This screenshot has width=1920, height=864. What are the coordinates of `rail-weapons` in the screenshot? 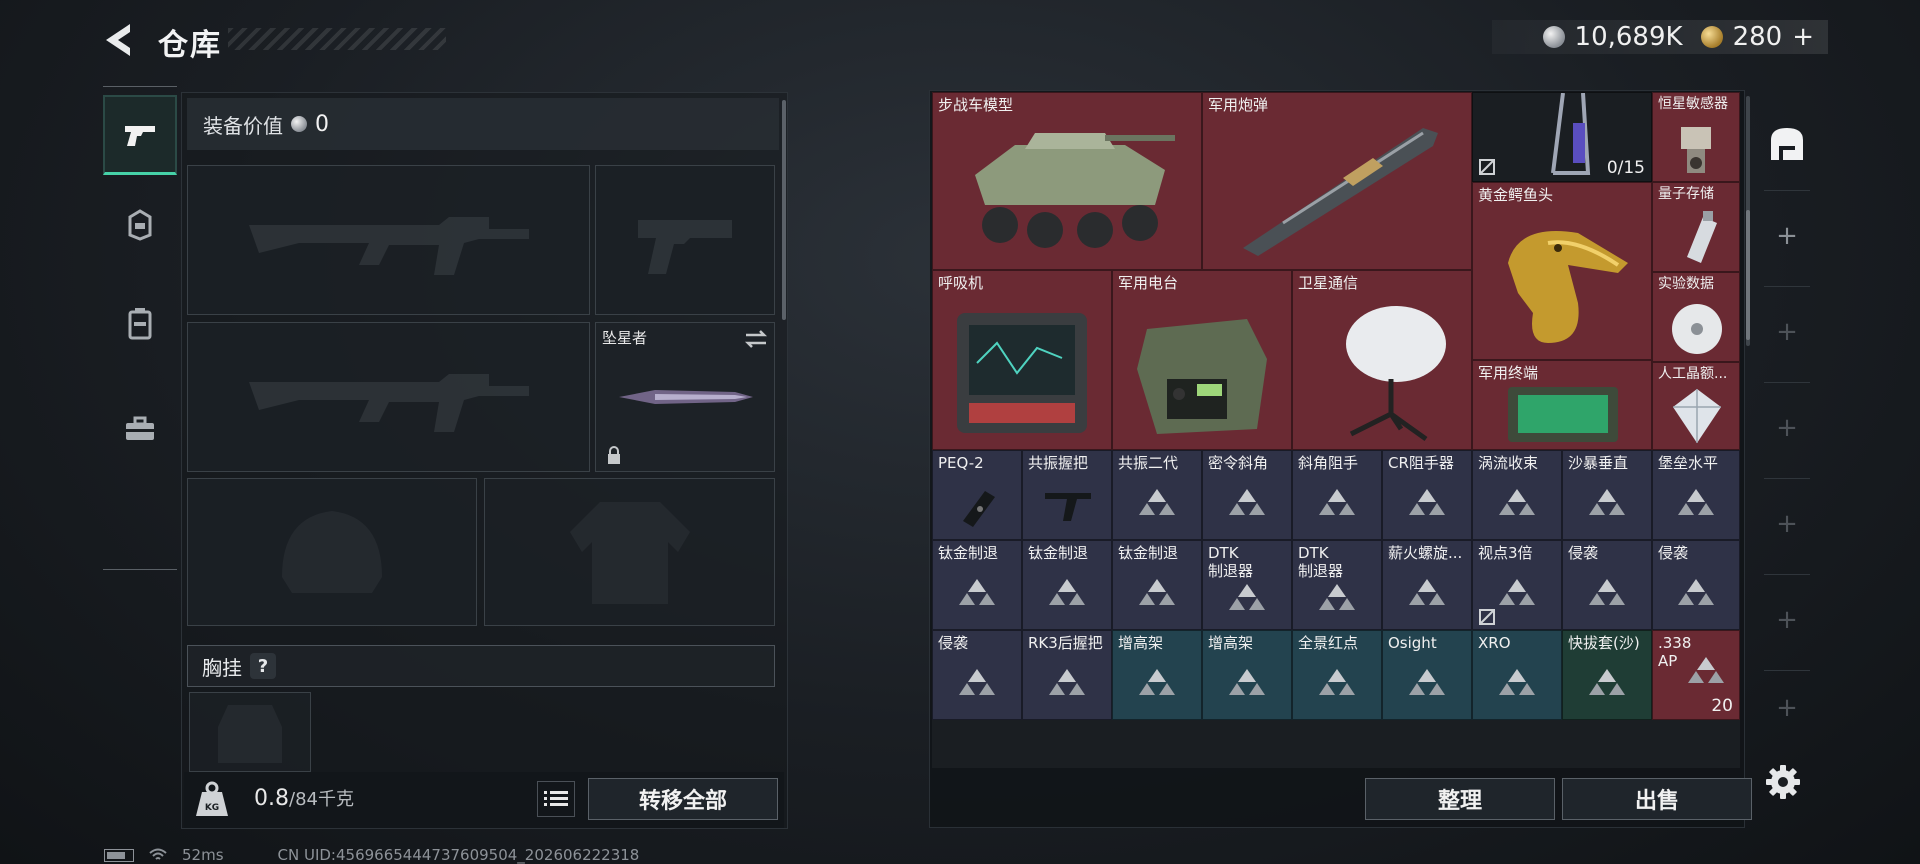 It's located at (140, 135).